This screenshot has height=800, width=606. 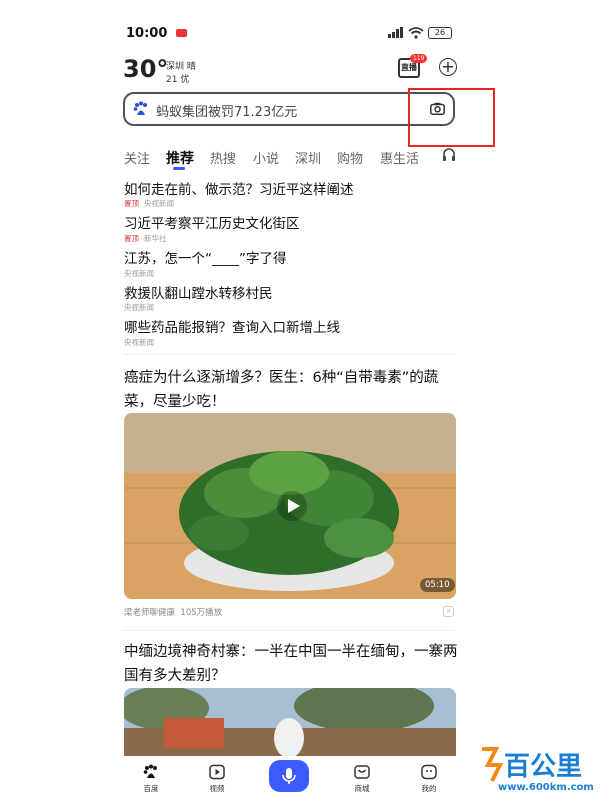 I want to click on nav-label: 我的, so click(x=429, y=788).